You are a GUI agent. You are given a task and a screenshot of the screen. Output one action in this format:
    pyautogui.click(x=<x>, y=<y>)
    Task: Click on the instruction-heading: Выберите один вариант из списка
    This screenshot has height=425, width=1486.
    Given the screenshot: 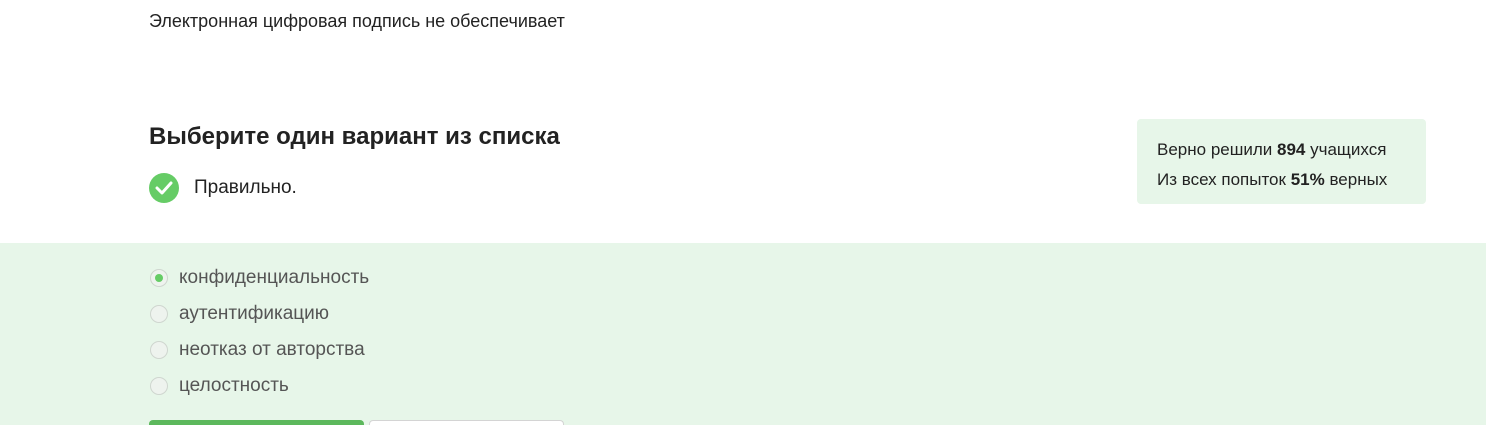 What is the action you would take?
    pyautogui.click(x=354, y=136)
    